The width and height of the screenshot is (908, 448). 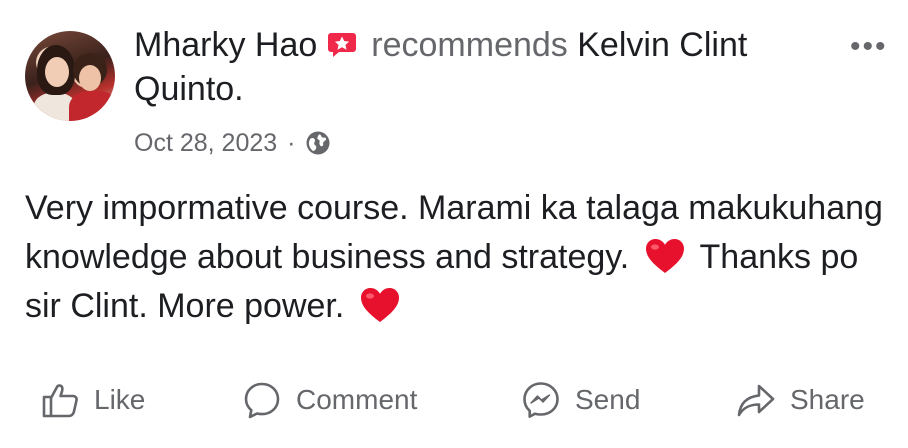 I want to click on globe-icon, so click(x=318, y=143).